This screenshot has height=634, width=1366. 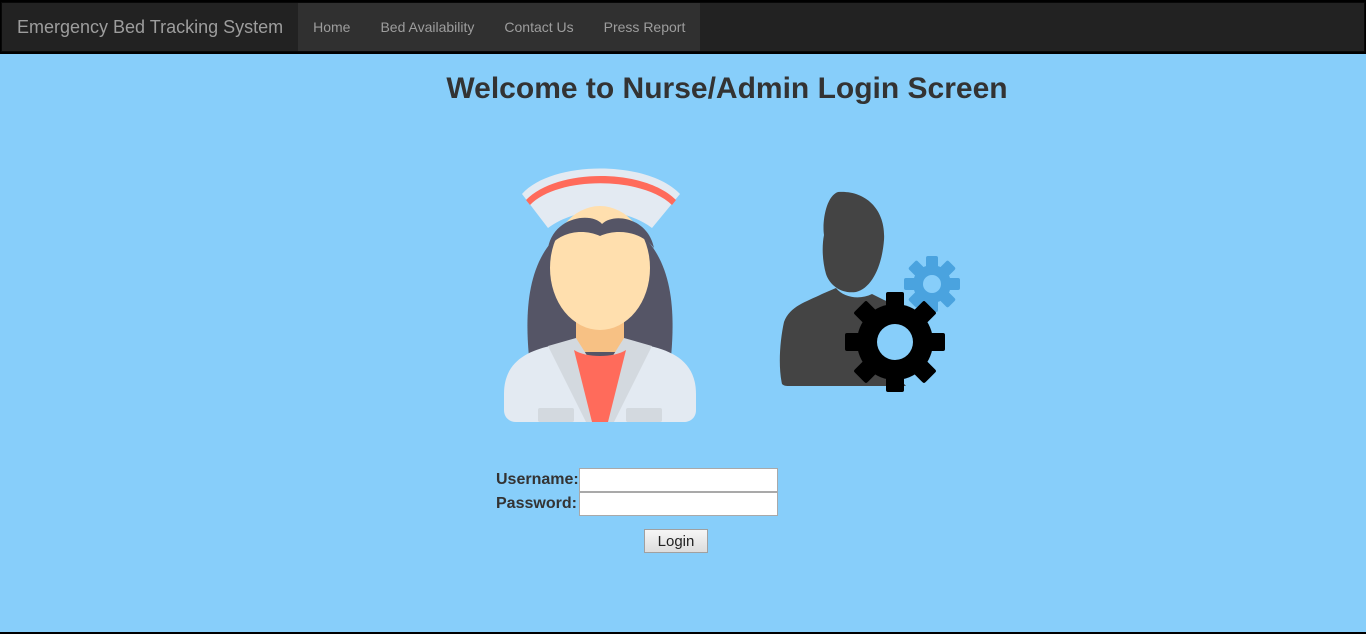 I want to click on nav-item-press-report: Press Report, so click(x=645, y=27).